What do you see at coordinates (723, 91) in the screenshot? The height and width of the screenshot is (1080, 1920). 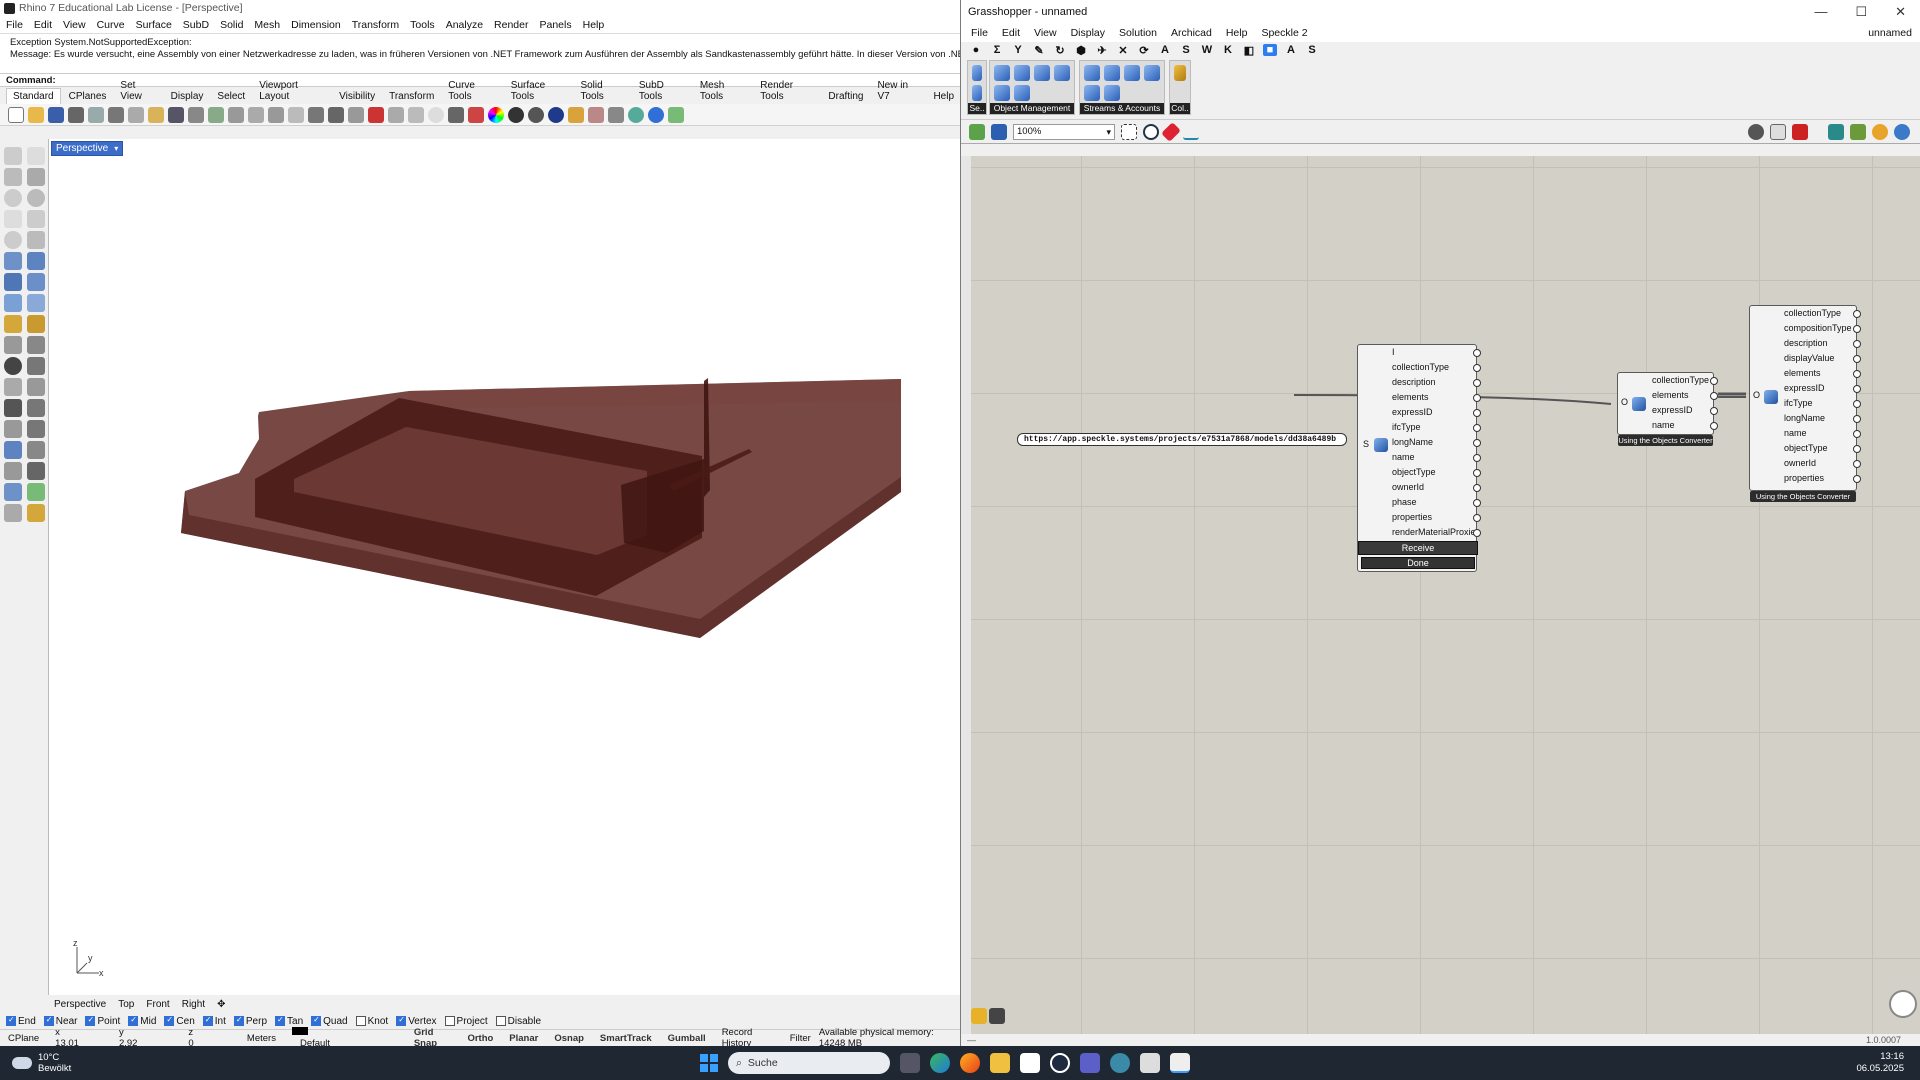 I see `tab-mesh-tools: Mesh Tools` at bounding box center [723, 91].